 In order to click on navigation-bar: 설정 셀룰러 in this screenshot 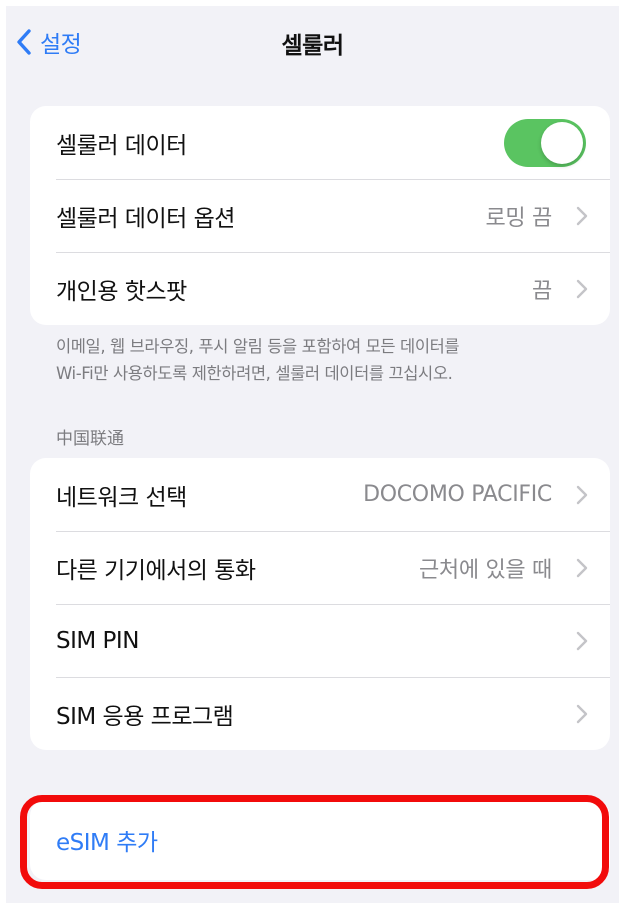, I will do `click(312, 42)`.